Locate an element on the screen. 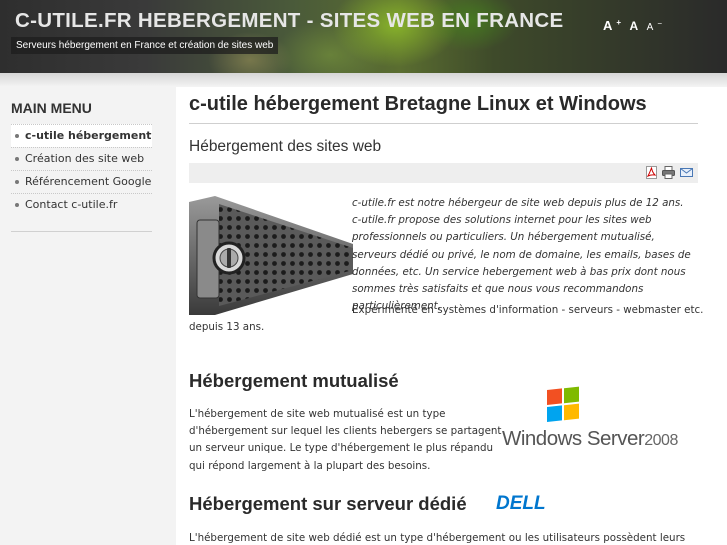 Image resolution: width=727 pixels, height=545 pixels. font-decrease-label: A is located at coordinates (650, 27).